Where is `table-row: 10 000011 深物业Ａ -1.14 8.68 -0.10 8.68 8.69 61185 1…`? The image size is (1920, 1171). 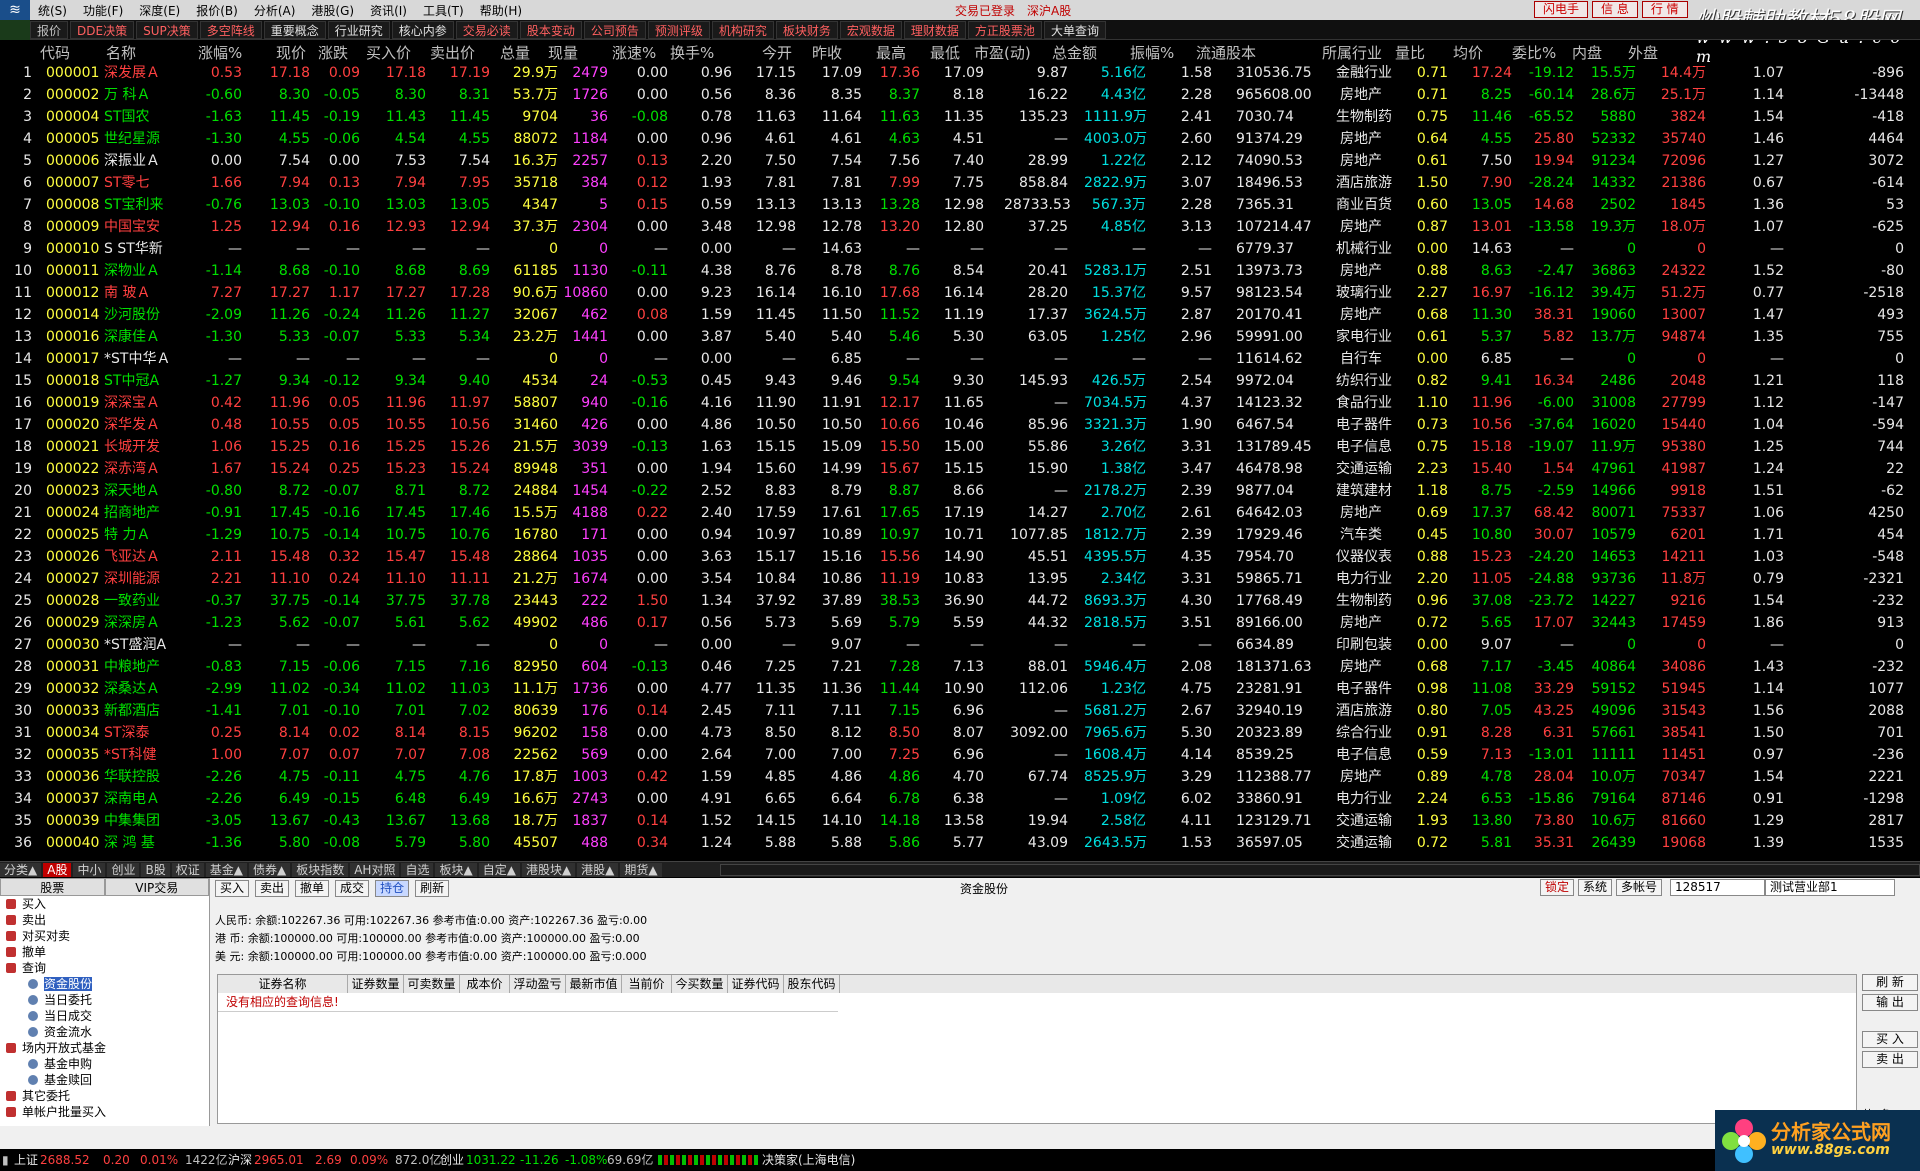
table-row: 10 000011 深物业Ａ -1.14 8.68 -0.10 8.68 8.69 61185 1… is located at coordinates (960, 271).